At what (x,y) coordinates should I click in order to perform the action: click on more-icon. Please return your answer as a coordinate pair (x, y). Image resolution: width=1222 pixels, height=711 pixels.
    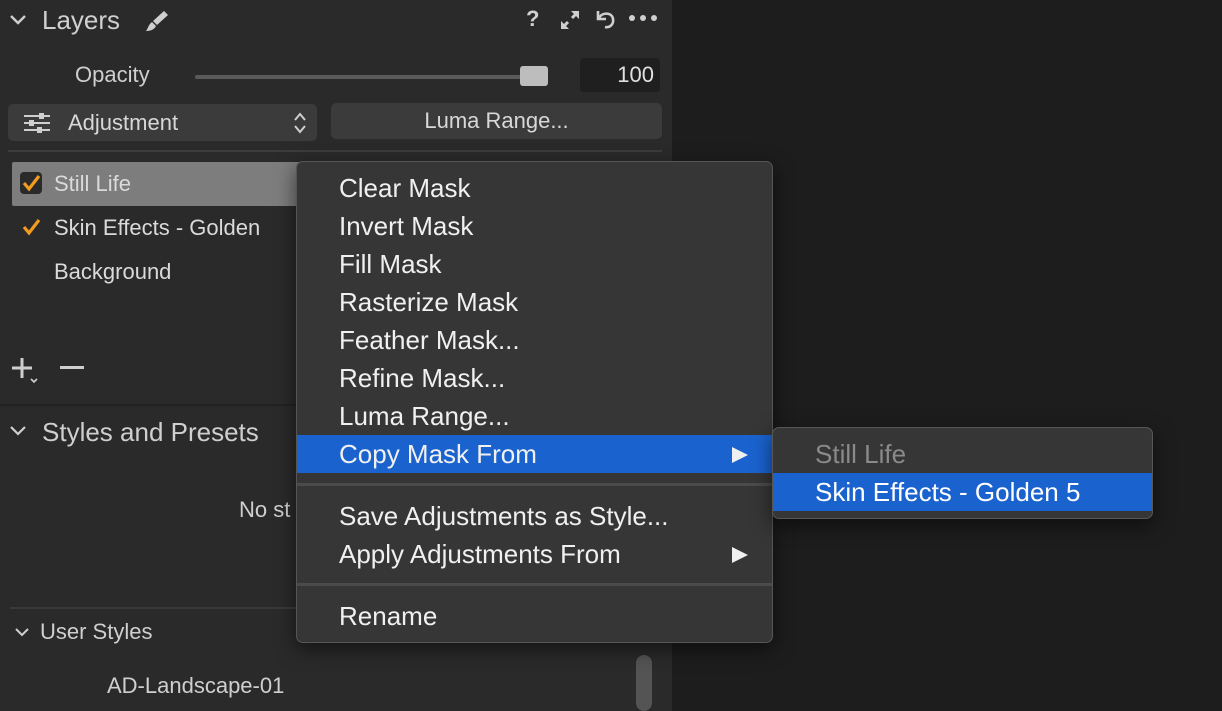
    Looking at the image, I should click on (643, 18).